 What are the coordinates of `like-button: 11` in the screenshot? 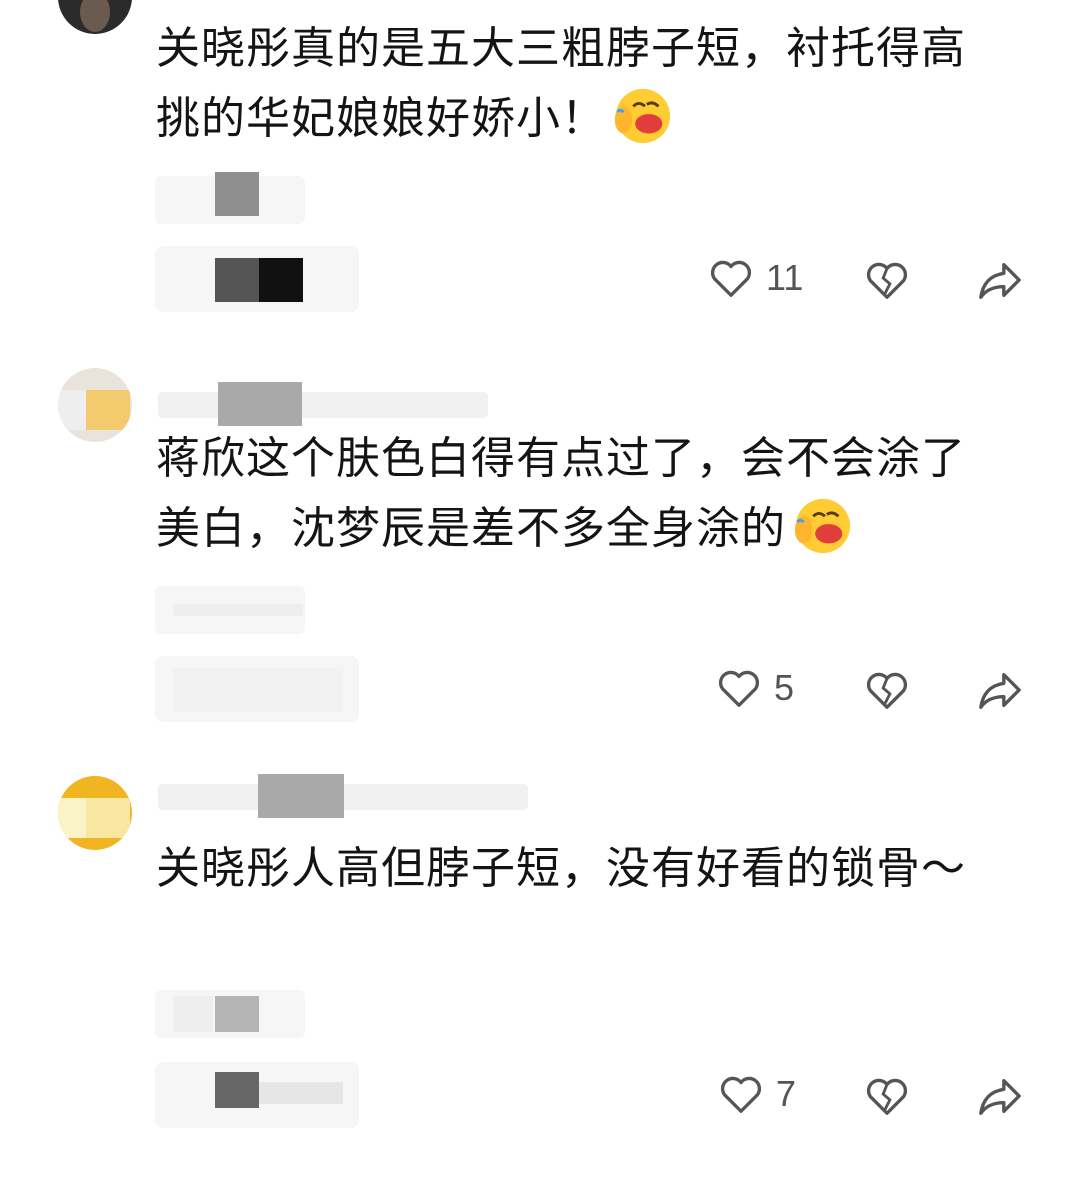 It's located at (755, 278).